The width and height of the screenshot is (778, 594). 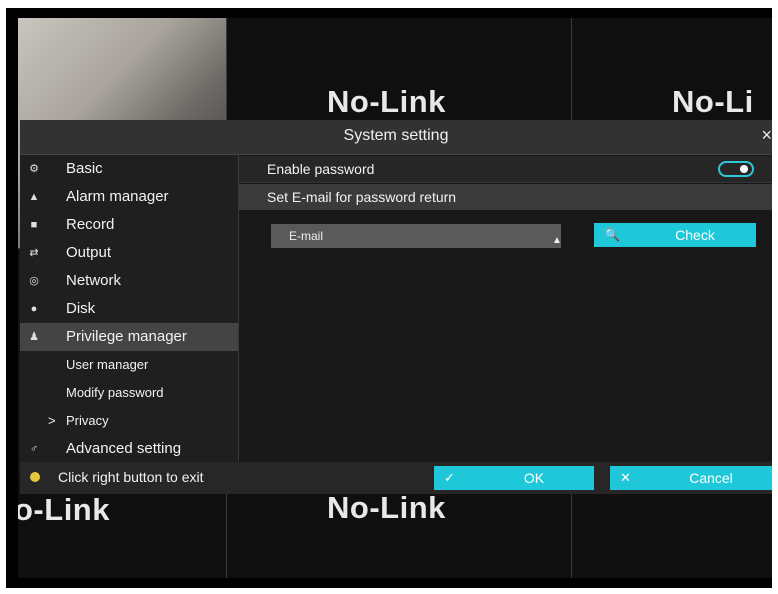 What do you see at coordinates (90, 224) in the screenshot?
I see `sidebar-item-label: Record` at bounding box center [90, 224].